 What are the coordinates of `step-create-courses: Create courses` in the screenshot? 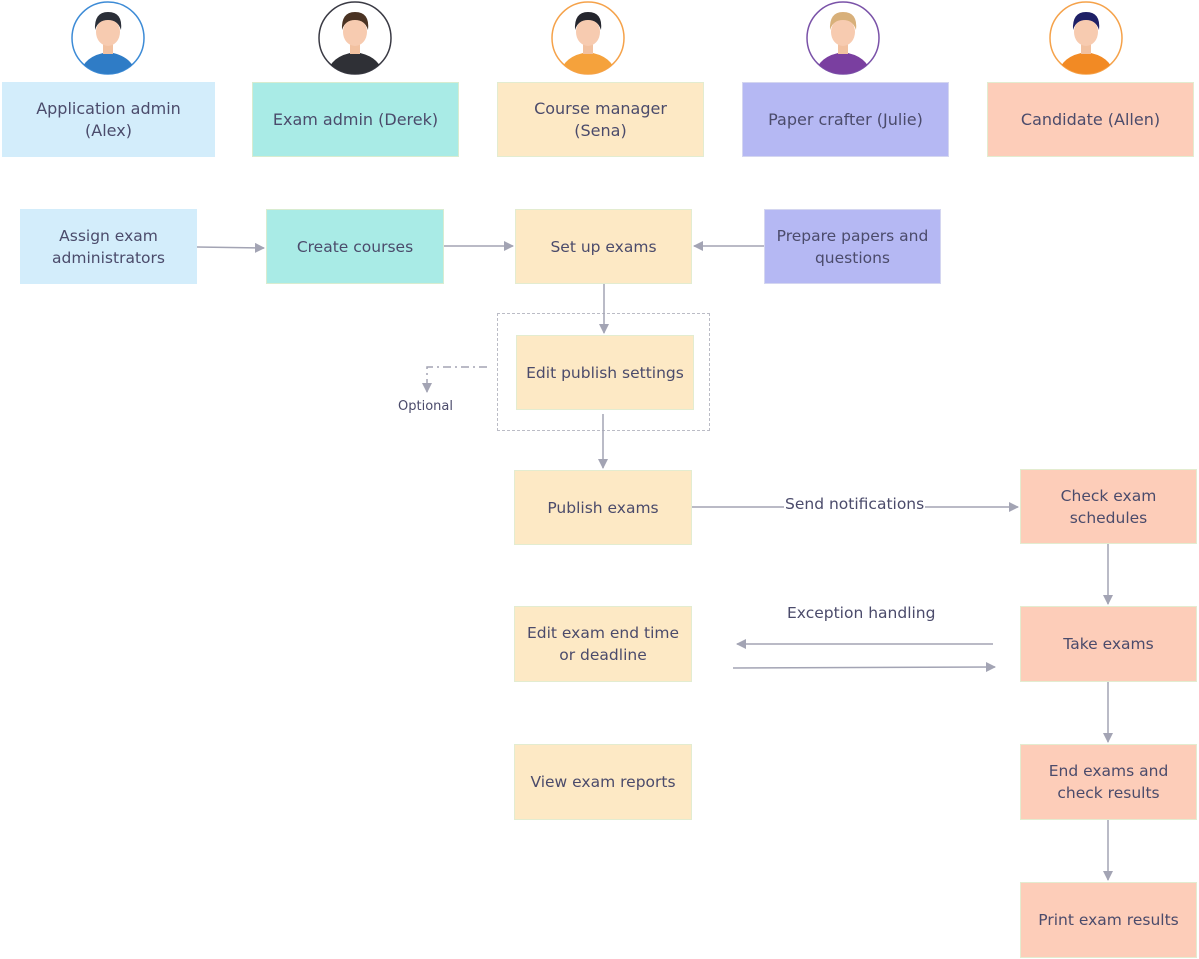 It's located at (355, 246).